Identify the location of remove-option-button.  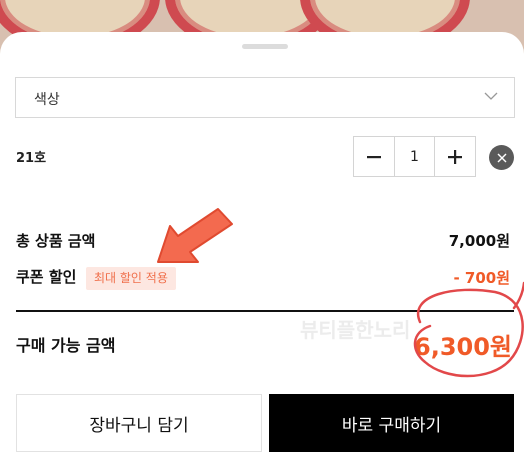
(501, 157).